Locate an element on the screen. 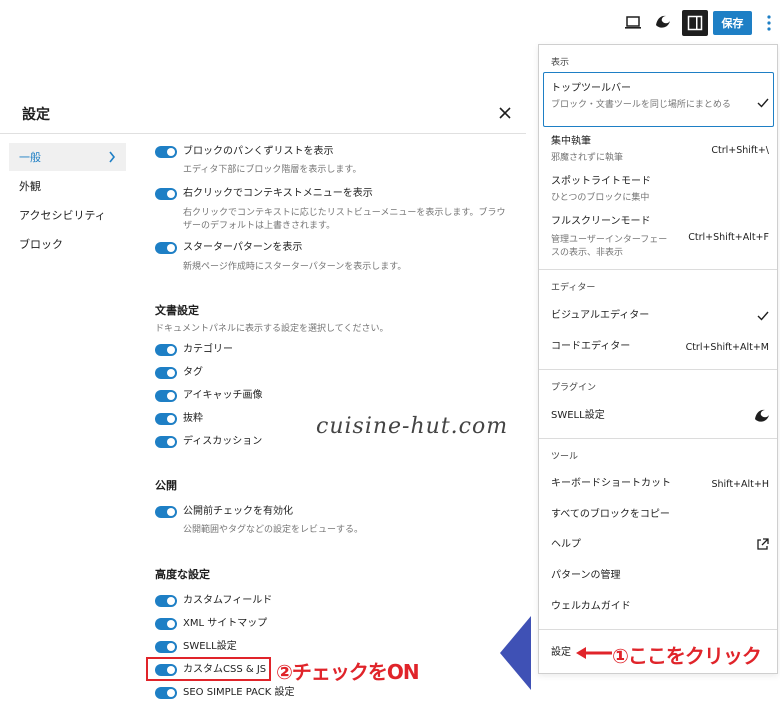 The image size is (780, 710). option-label: 右クリックでコンテキストメニューを表示 is located at coordinates (278, 193).